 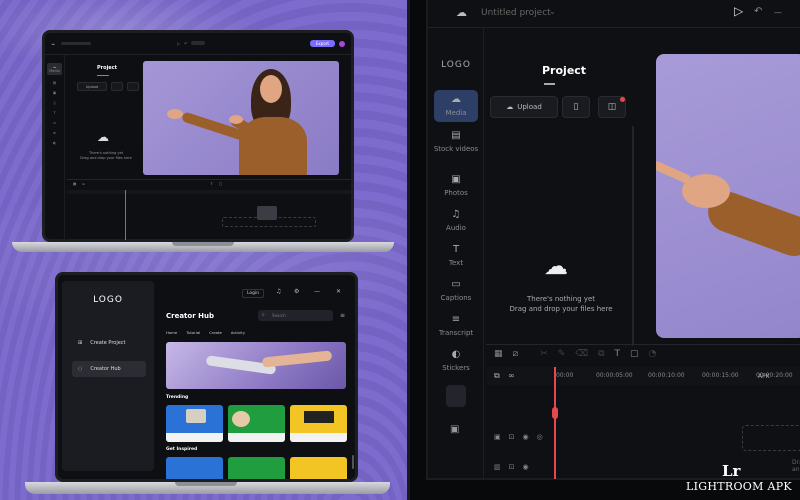 What do you see at coordinates (54, 103) in the screenshot?
I see `sidebar-item-audio: ♫` at bounding box center [54, 103].